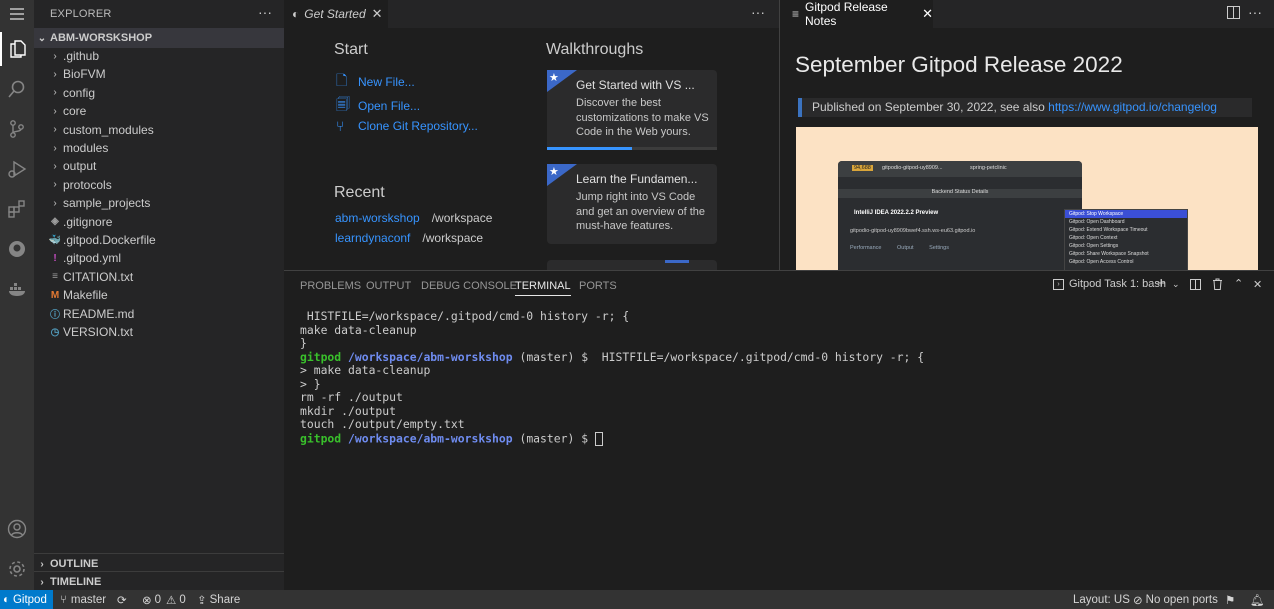 The height and width of the screenshot is (609, 1274). I want to click on remote-indicator: ◐ Gitpod, so click(26, 599).